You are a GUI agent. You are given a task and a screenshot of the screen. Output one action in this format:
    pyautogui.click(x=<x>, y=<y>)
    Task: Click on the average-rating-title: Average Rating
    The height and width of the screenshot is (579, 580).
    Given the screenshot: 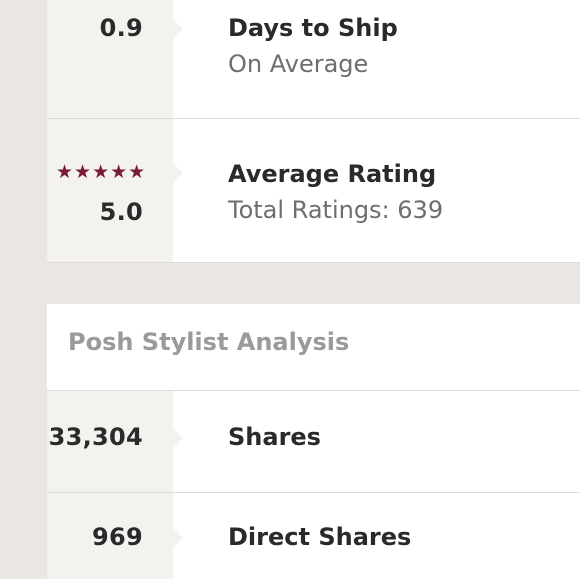 What is the action you would take?
    pyautogui.click(x=332, y=174)
    